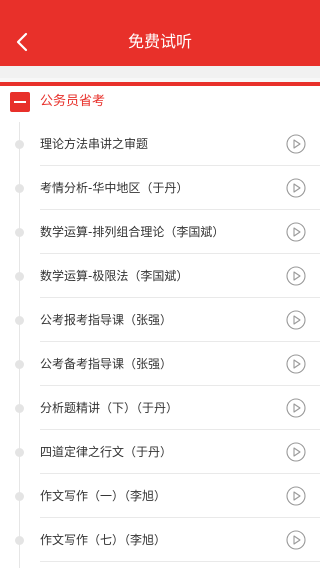  What do you see at coordinates (103, 496) in the screenshot?
I see `lesson-title: 作文写作（一）（李旭）` at bounding box center [103, 496].